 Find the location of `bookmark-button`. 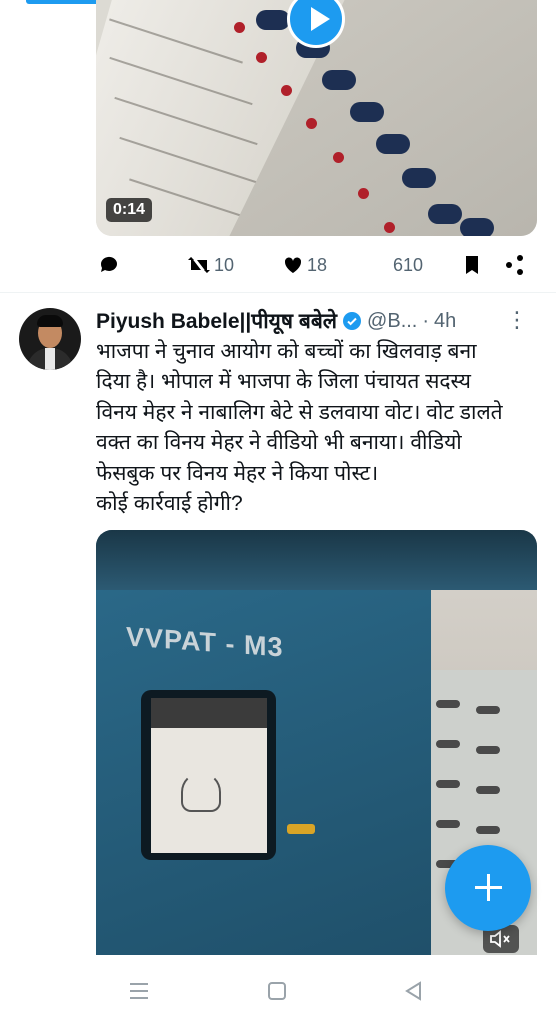

bookmark-button is located at coordinates (472, 265).